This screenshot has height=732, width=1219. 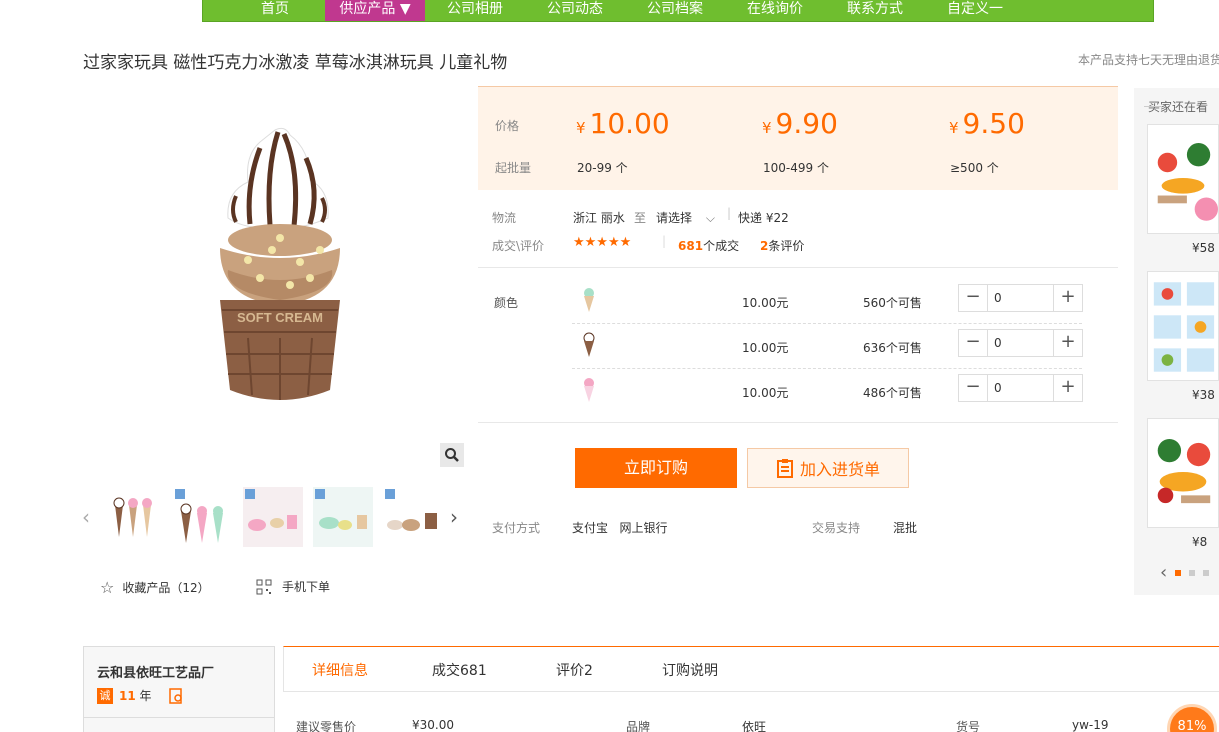 I want to click on zoom-button, so click(x=452, y=455).